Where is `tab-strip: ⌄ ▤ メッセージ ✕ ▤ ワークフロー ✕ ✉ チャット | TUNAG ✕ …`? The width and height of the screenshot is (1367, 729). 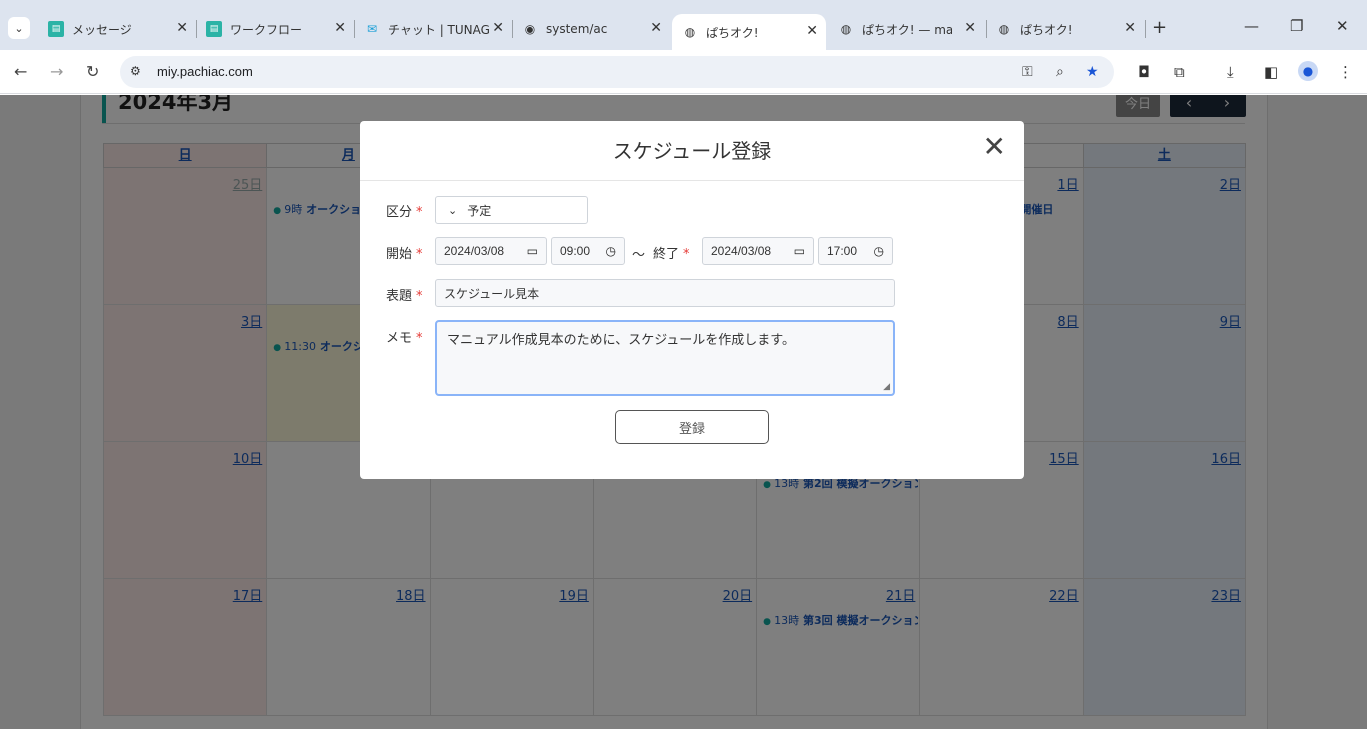
tab-strip: ⌄ ▤ メッセージ ✕ ▤ ワークフロー ✕ ✉ チャット | TUNAG ✕ … is located at coordinates (683, 25).